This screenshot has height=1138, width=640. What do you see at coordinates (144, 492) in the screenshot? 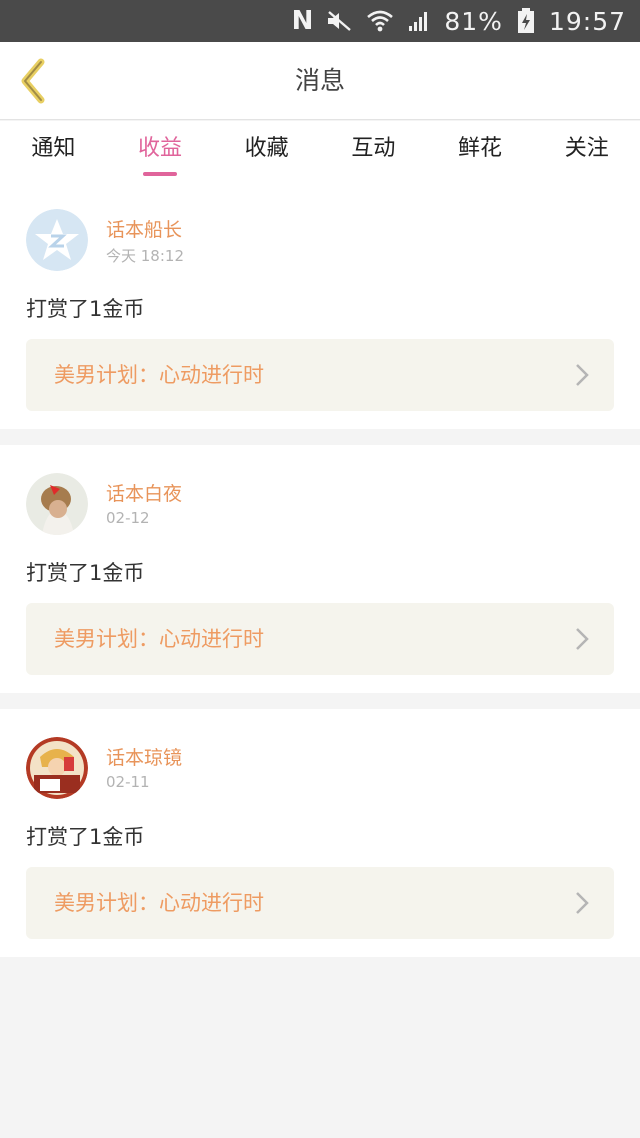
I see `username: 话本白夜` at bounding box center [144, 492].